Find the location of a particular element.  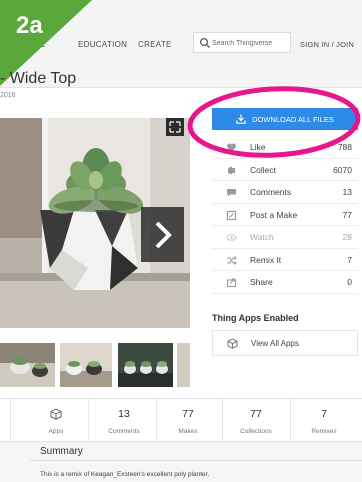

share-icon is located at coordinates (231, 283).